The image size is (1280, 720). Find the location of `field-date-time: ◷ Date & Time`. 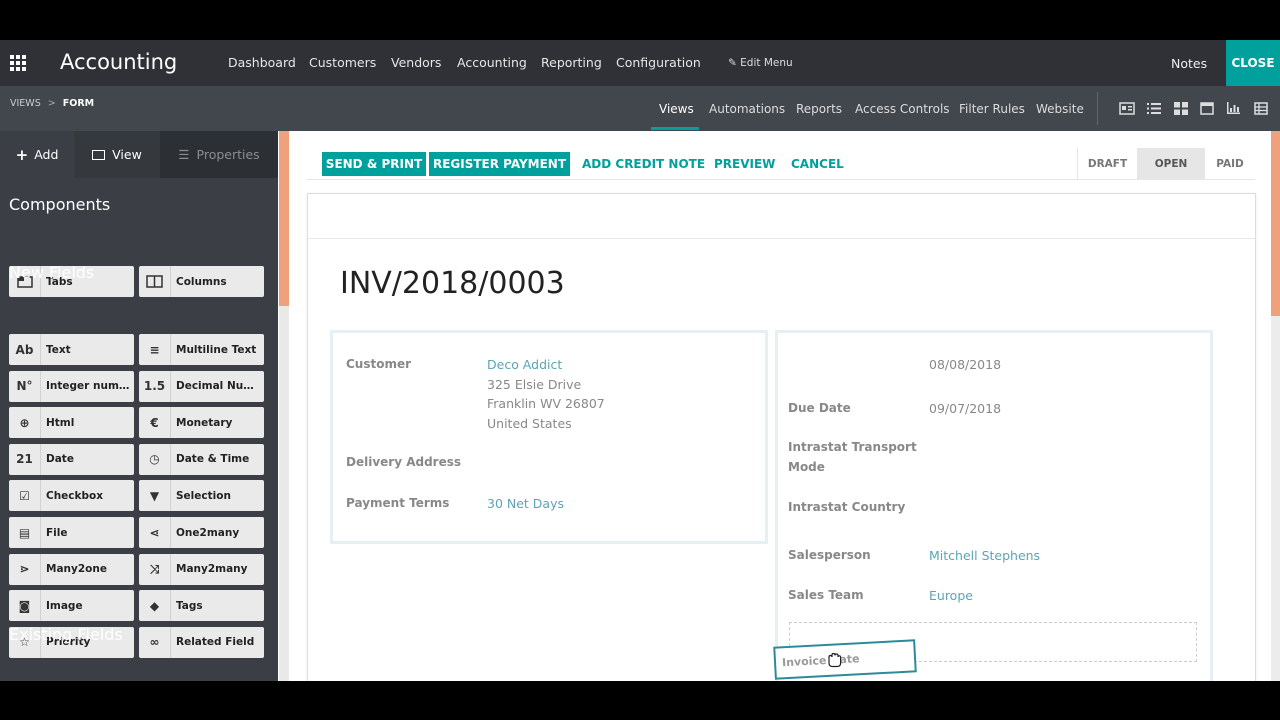

field-date-time: ◷ Date & Time is located at coordinates (201, 459).